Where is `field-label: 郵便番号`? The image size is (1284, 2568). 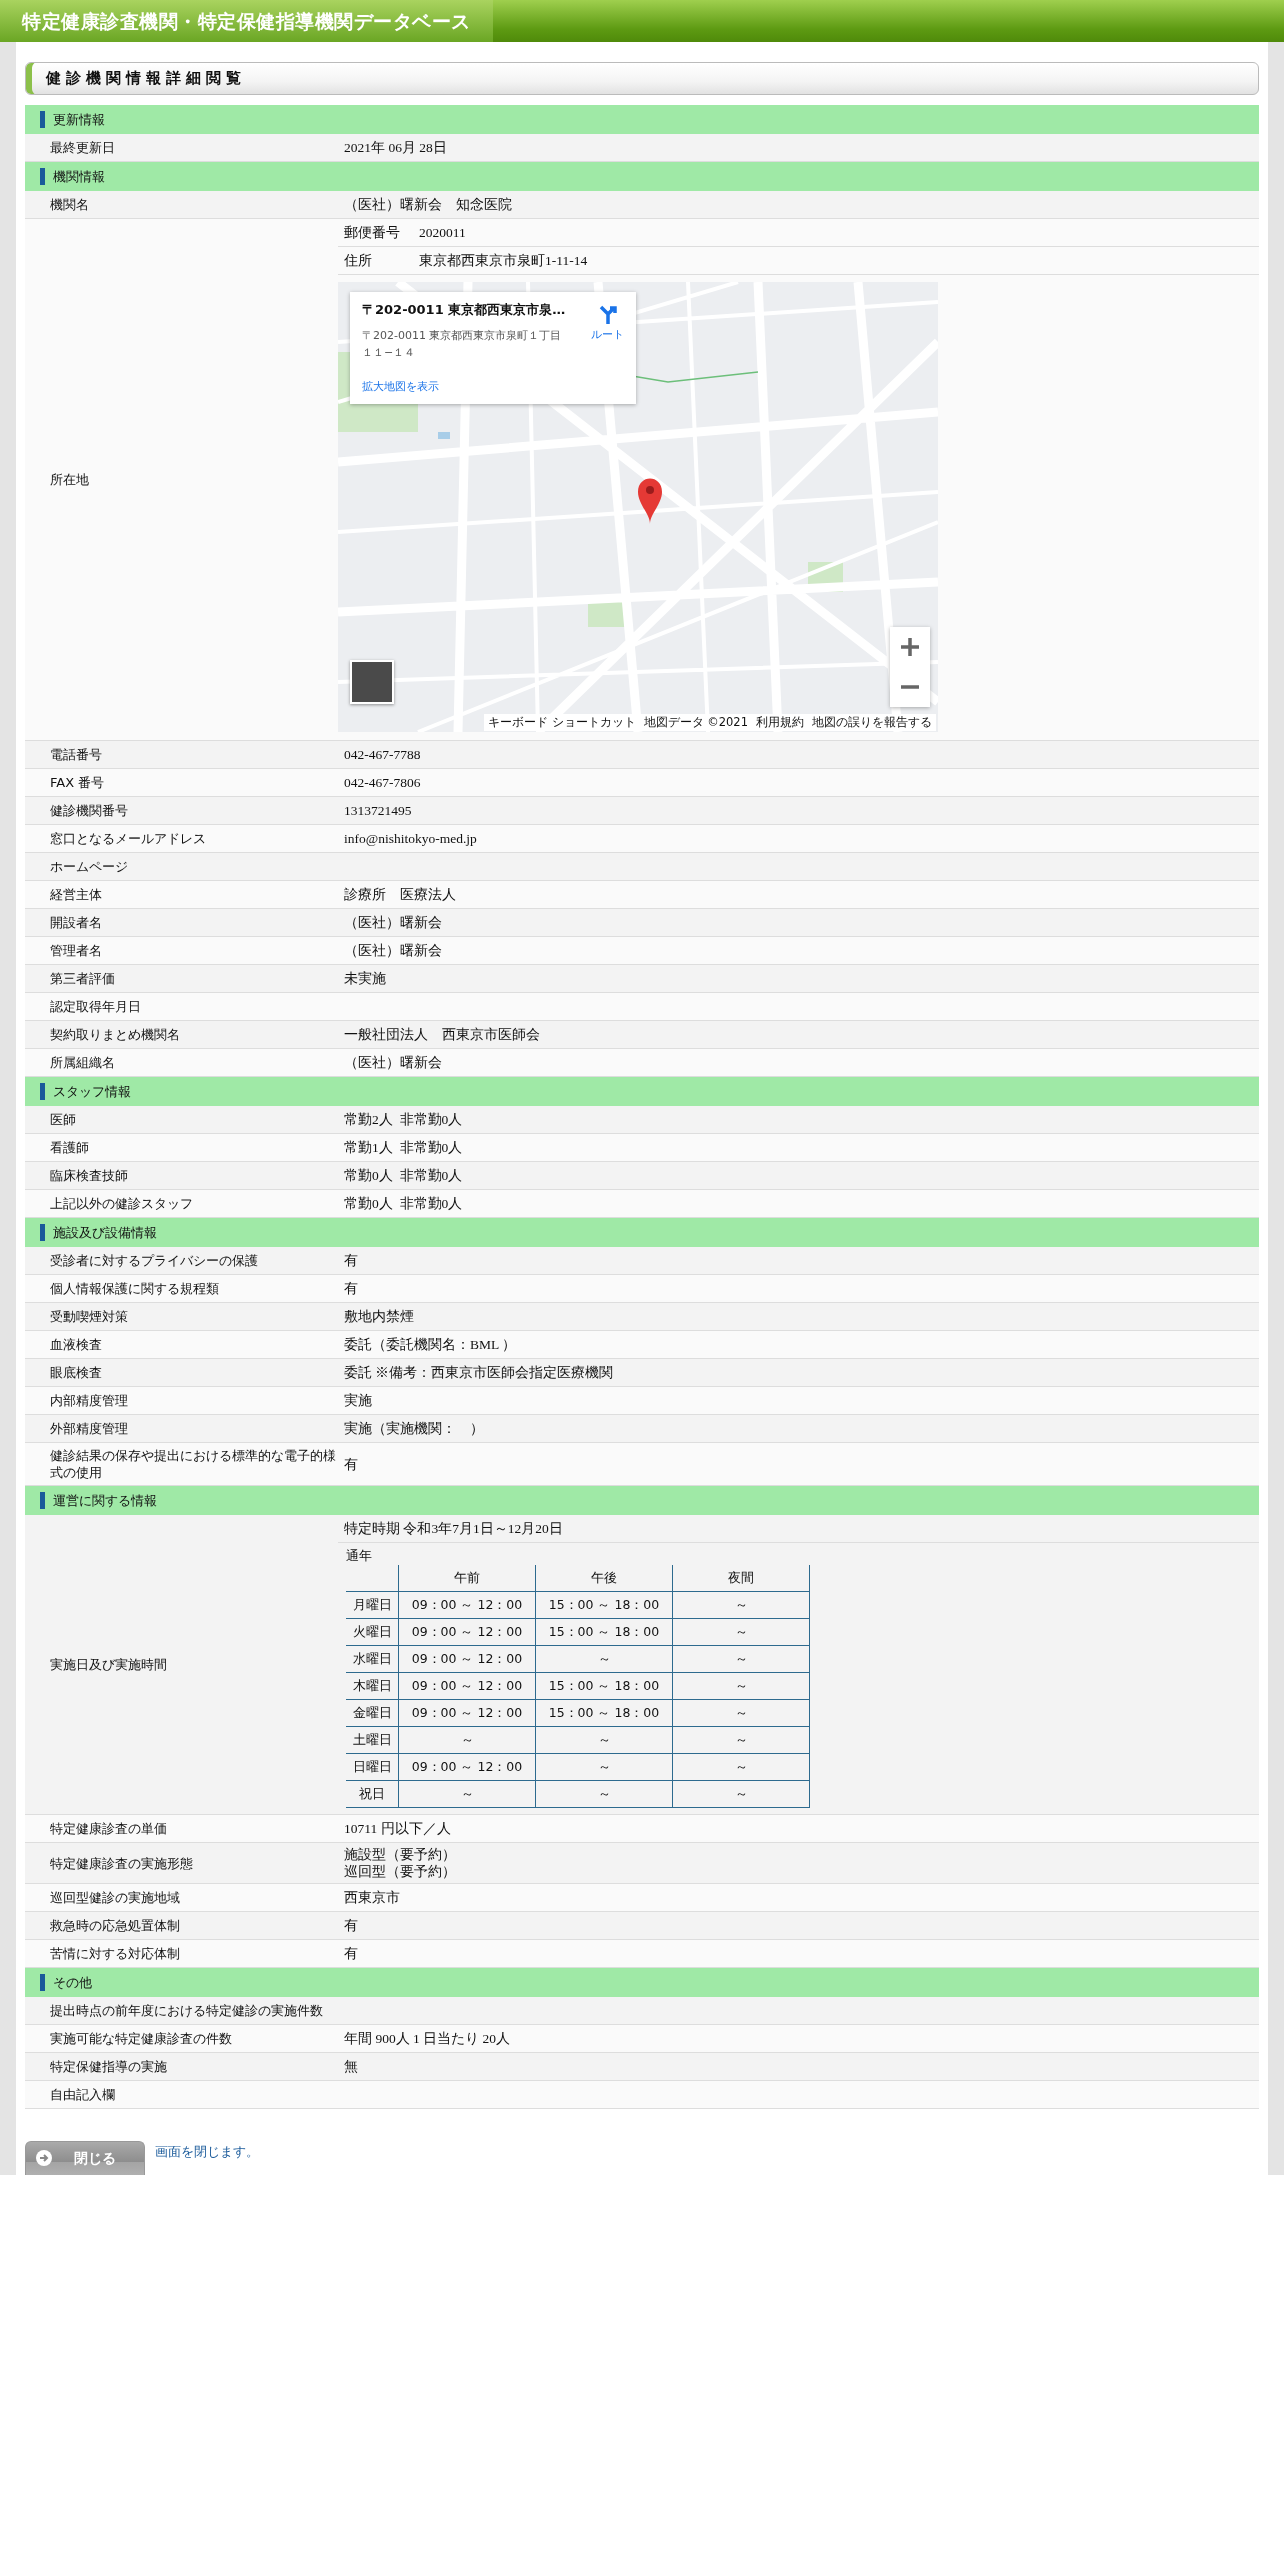
field-label: 郵便番号 is located at coordinates (372, 232).